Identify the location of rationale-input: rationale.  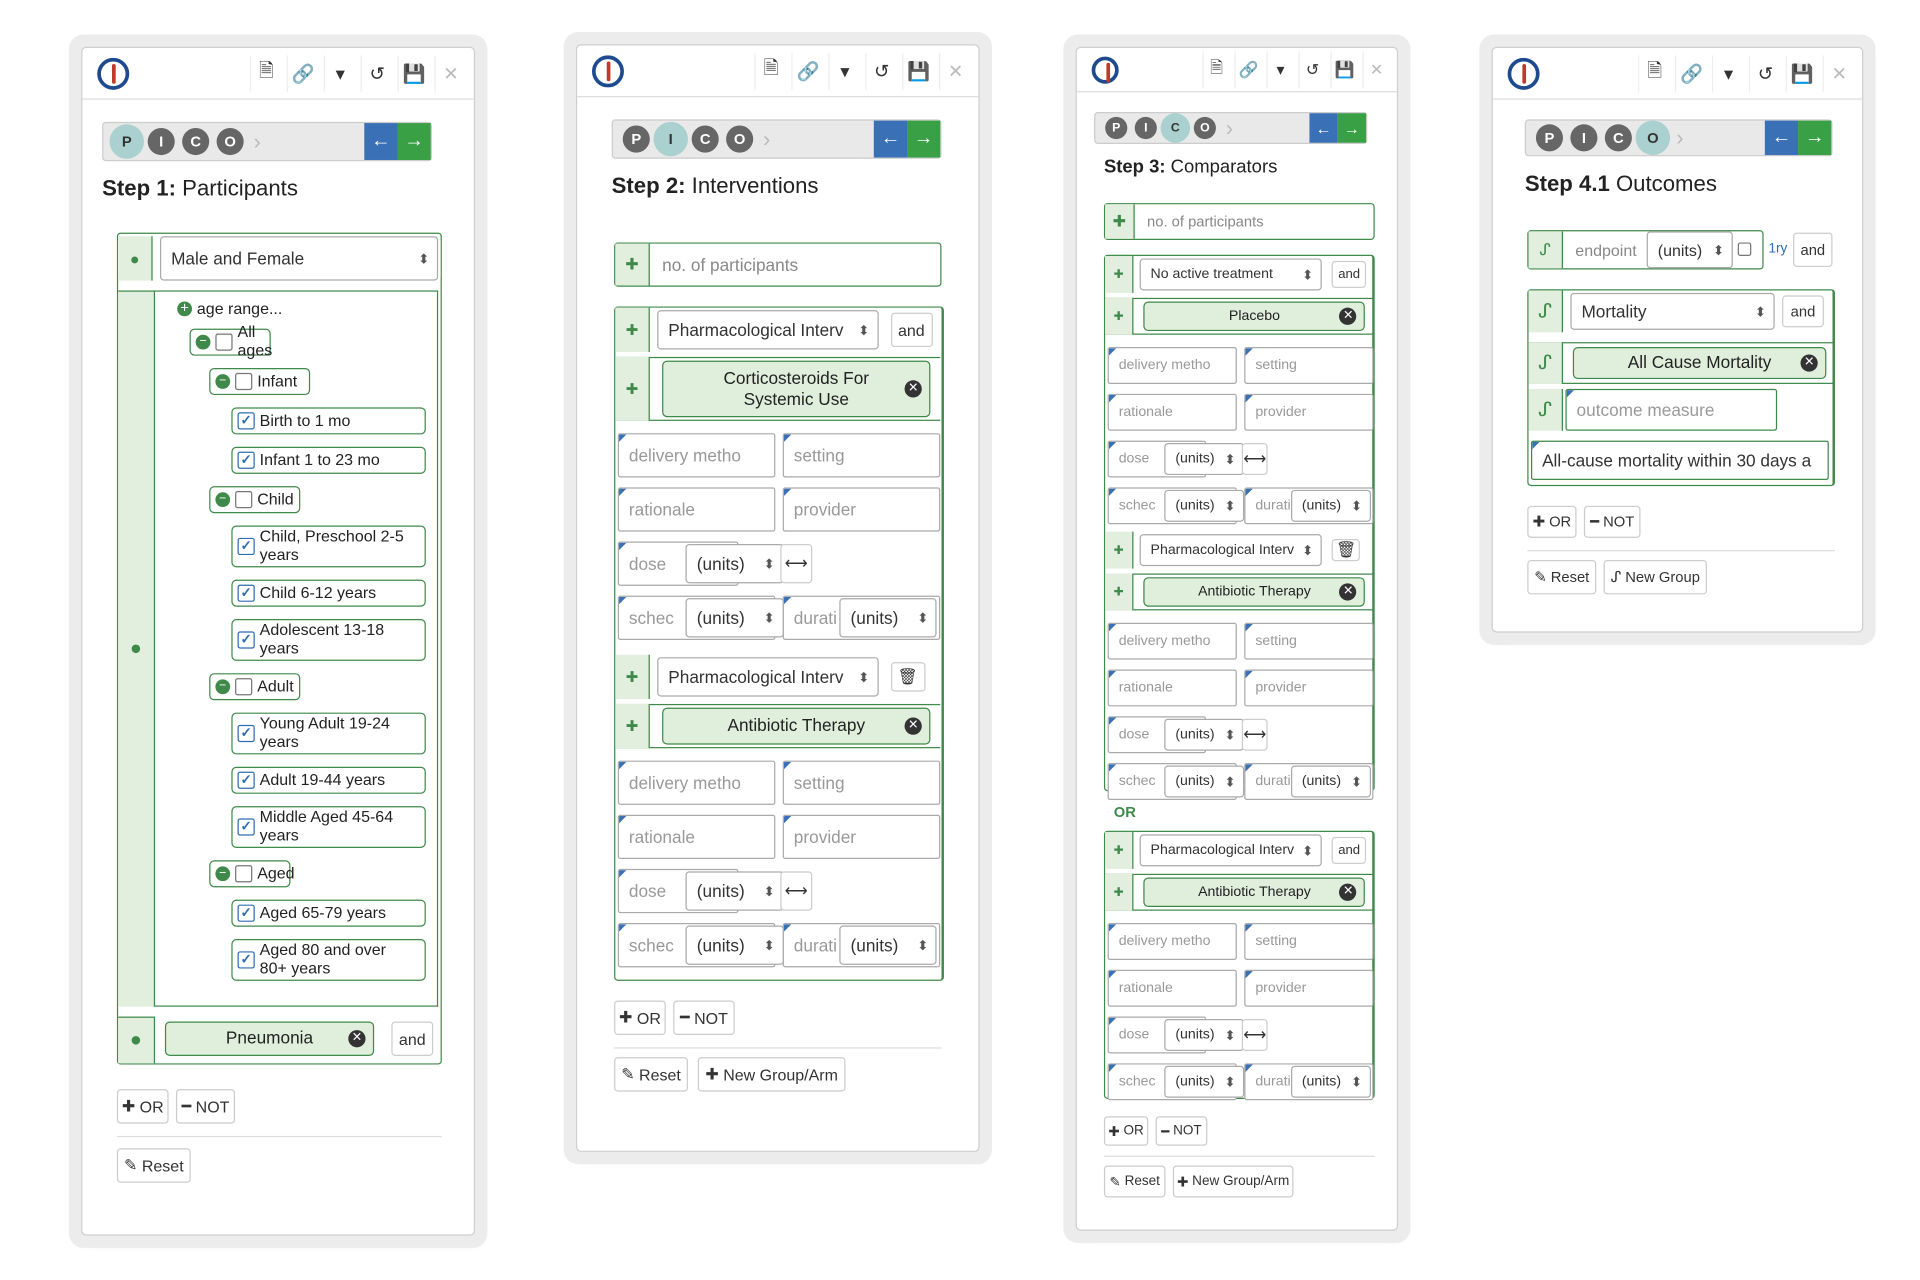
(1172, 688).